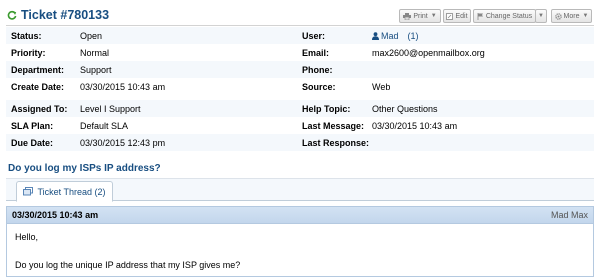  I want to click on change-status-button: Change Status, so click(504, 16).